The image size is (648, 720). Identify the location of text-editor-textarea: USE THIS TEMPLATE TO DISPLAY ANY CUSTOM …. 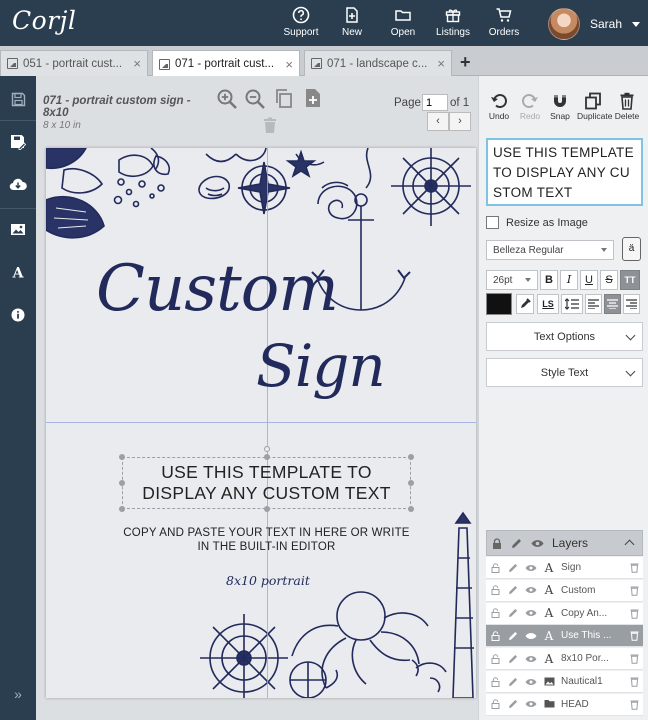
(564, 172).